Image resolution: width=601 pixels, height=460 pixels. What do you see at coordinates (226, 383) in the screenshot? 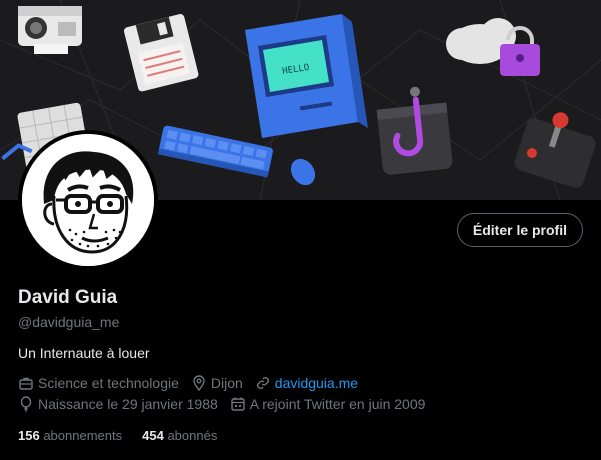
I see `location-label: Dijon` at bounding box center [226, 383].